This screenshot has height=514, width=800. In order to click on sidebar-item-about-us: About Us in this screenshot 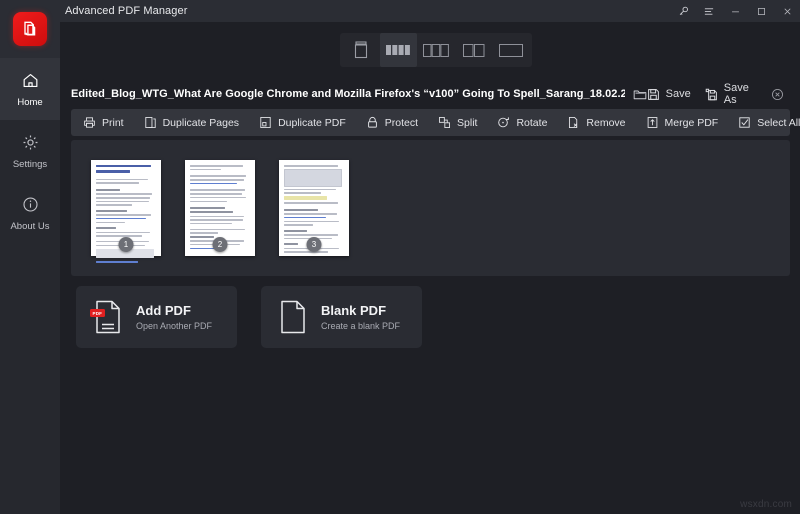, I will do `click(30, 213)`.